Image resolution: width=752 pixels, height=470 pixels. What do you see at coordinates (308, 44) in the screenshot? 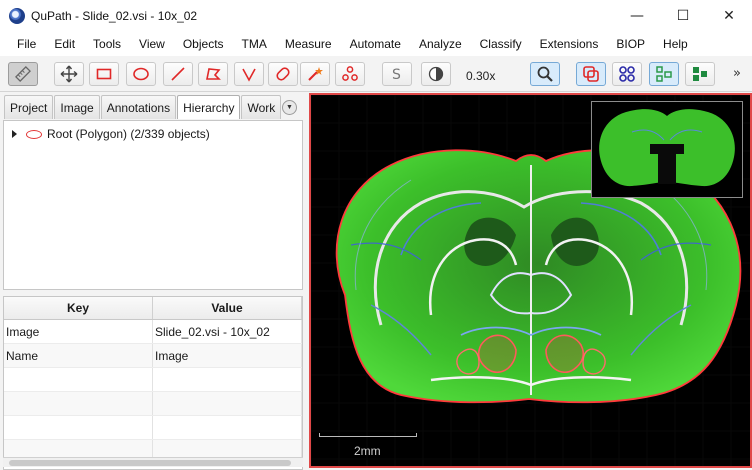
I see `menu-measure: Measure` at bounding box center [308, 44].